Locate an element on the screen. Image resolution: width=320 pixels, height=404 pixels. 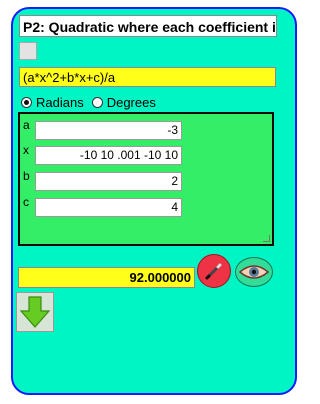
radians-radio is located at coordinates (26, 102).